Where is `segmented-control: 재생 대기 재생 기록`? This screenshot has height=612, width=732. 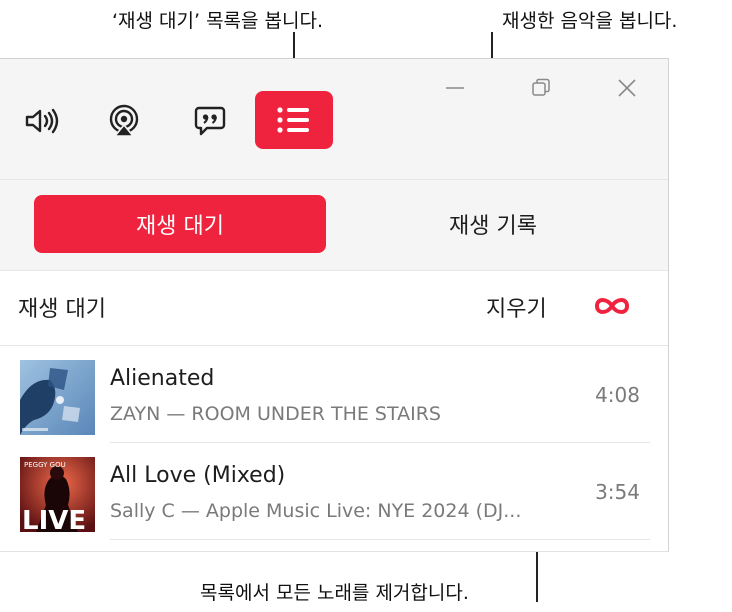
segmented-control: 재생 대기 재생 기록 is located at coordinates (334, 225).